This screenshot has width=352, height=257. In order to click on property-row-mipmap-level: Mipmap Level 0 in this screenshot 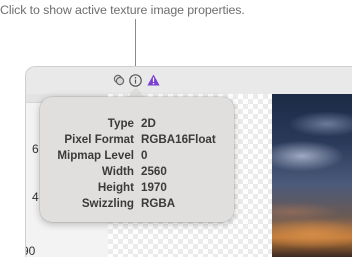, I will do `click(137, 157)`.